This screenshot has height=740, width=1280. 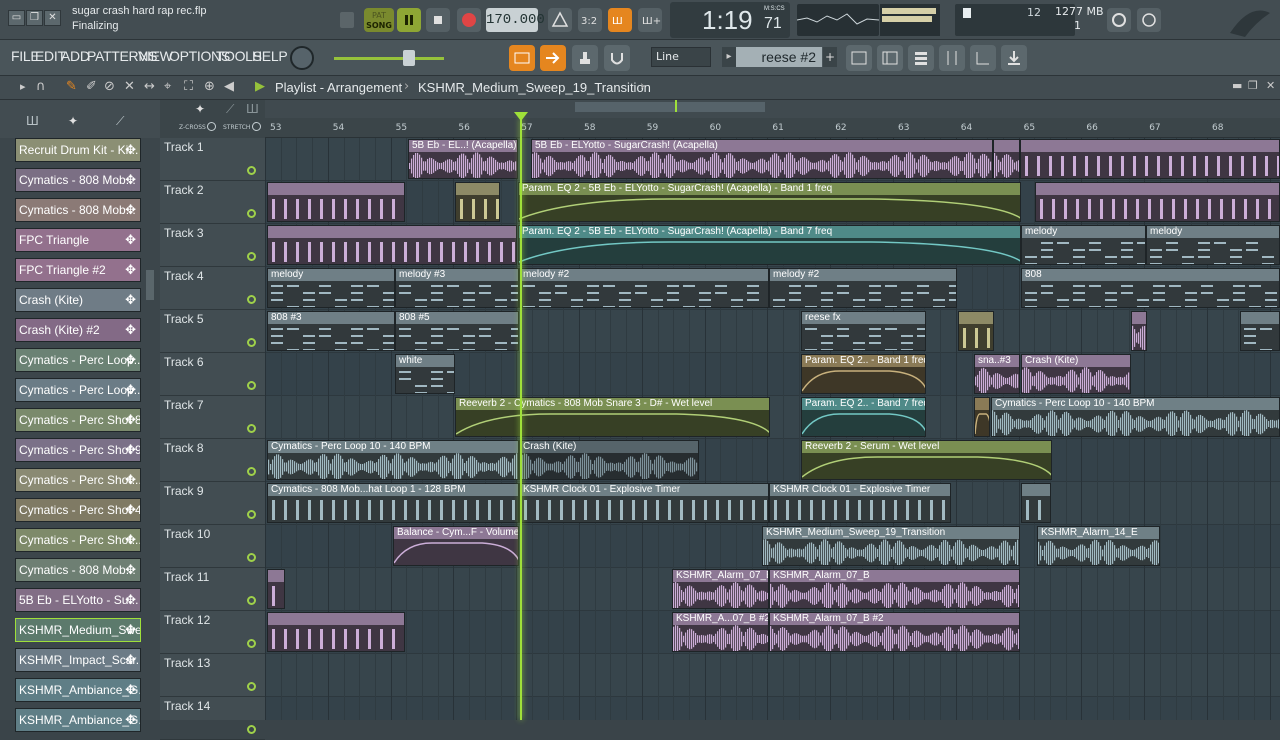 What do you see at coordinates (212, 675) in the screenshot?
I see `track-header: Track 13` at bounding box center [212, 675].